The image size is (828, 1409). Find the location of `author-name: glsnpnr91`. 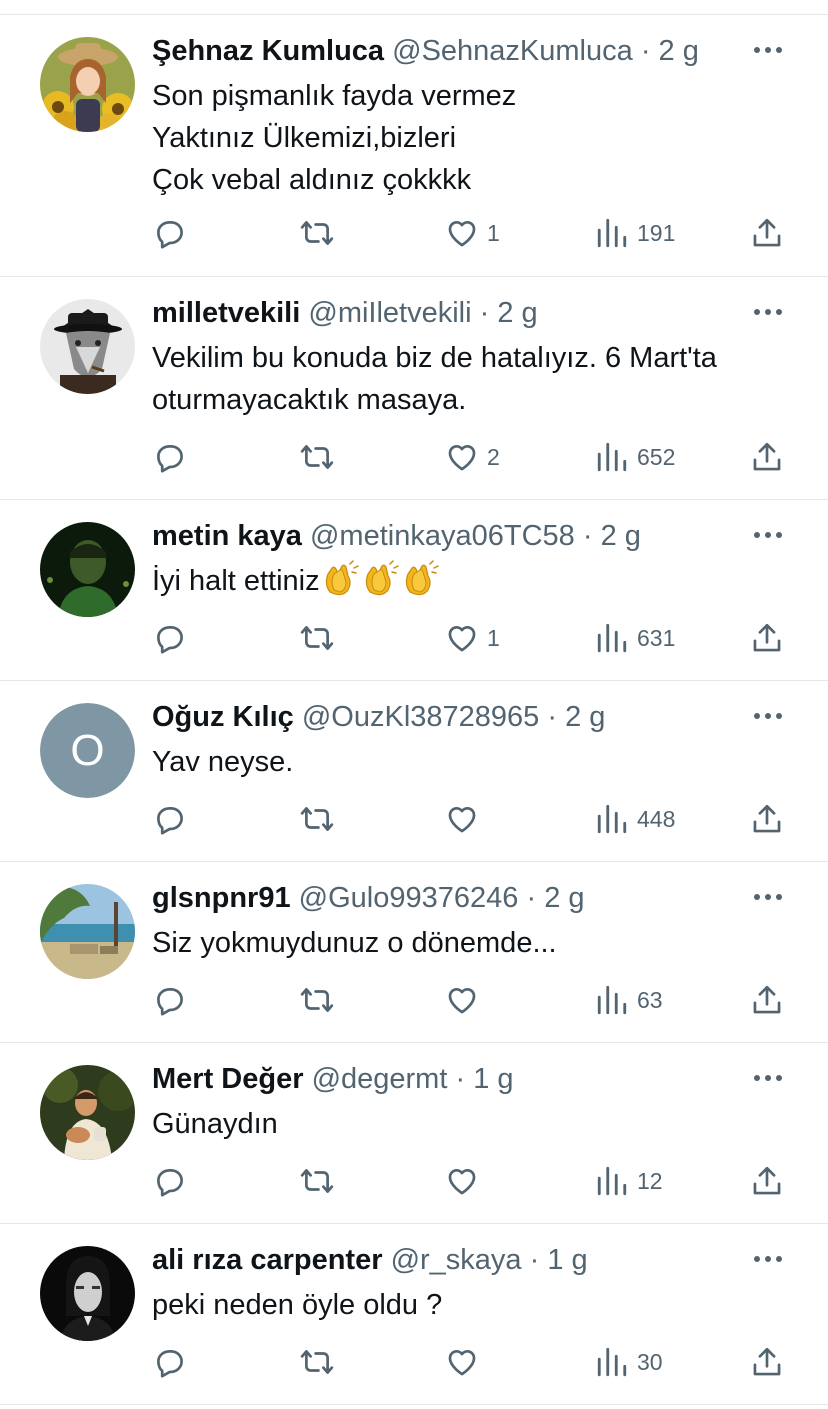

author-name: glsnpnr91 is located at coordinates (221, 898).